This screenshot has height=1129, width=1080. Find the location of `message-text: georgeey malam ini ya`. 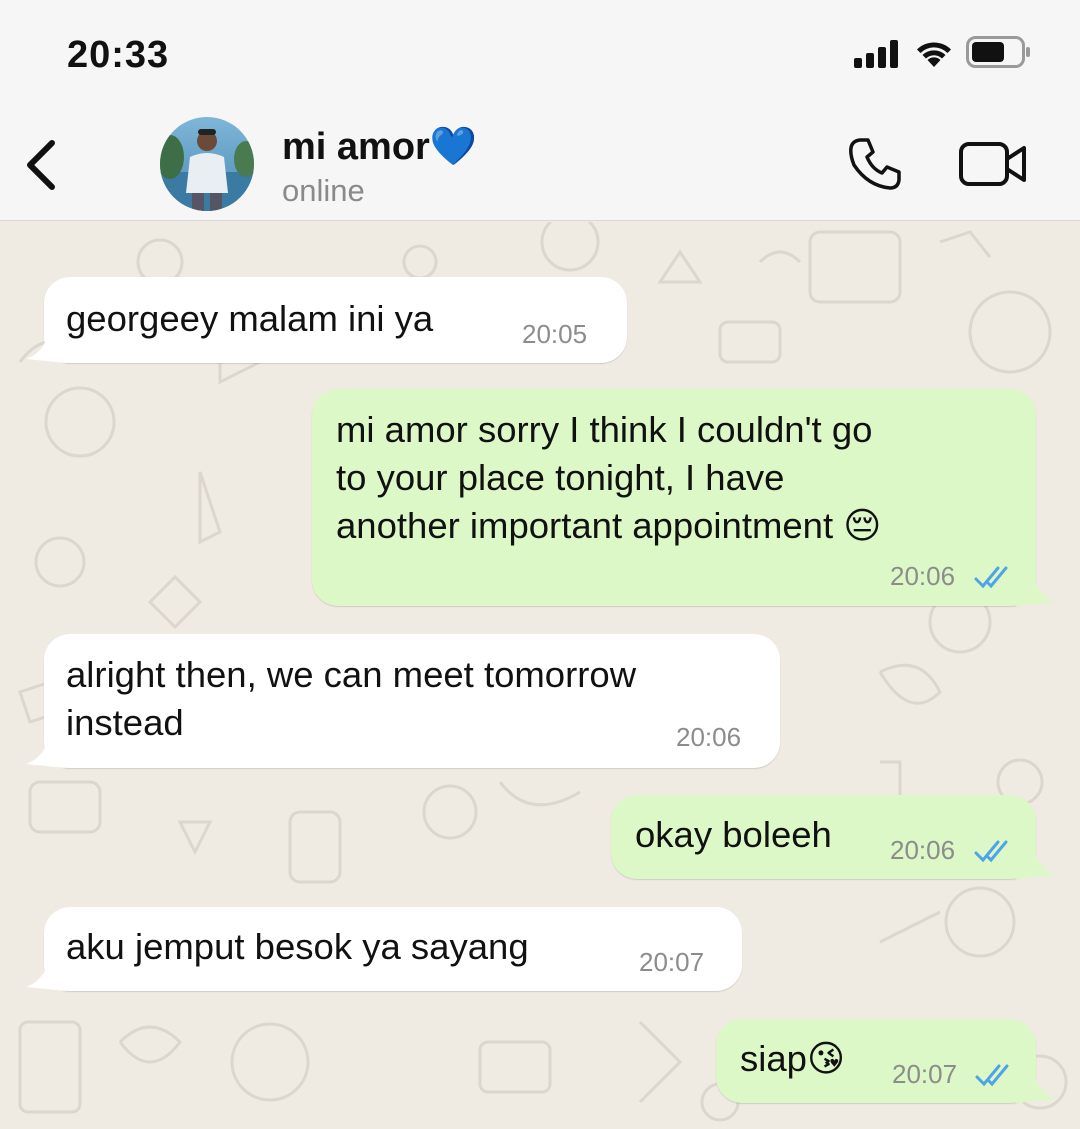

message-text: georgeey malam ini ya is located at coordinates (250, 318).